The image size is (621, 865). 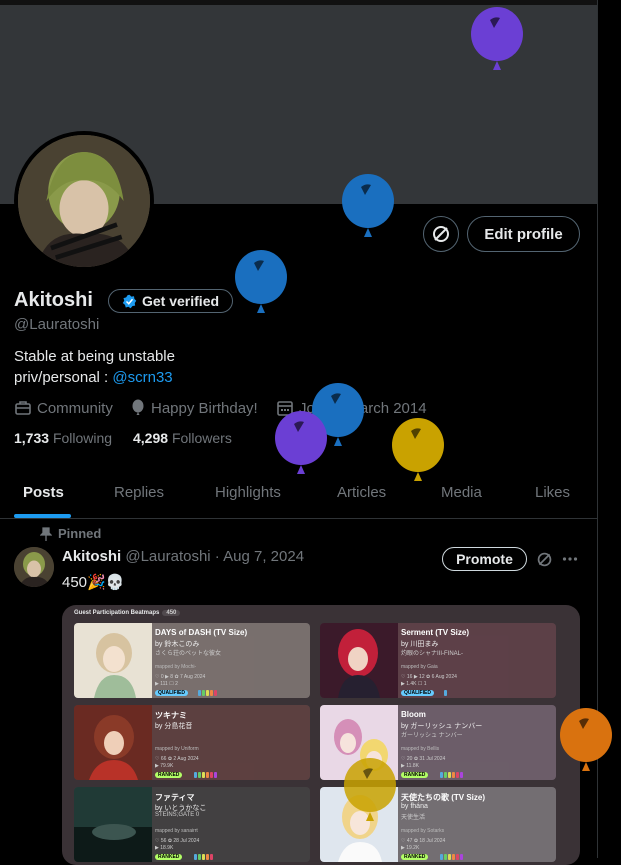 I want to click on tab-highlights: Highlights, so click(x=248, y=492).